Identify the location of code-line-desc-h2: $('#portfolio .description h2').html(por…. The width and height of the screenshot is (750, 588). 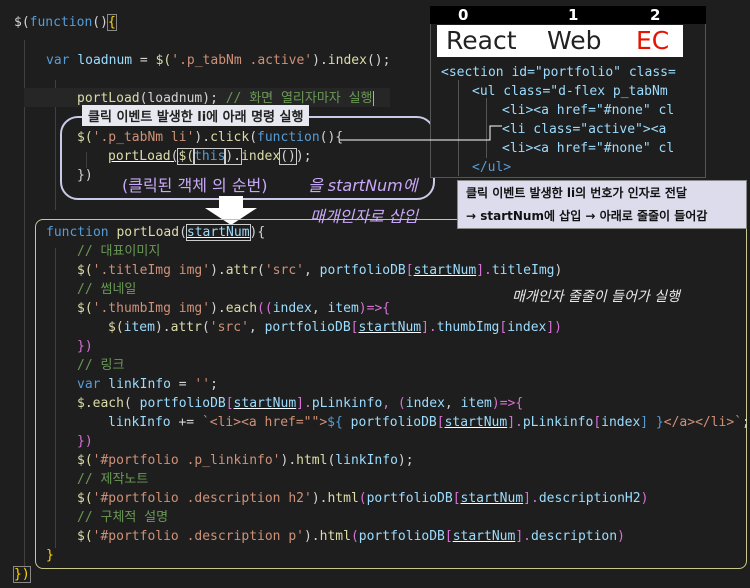
(362, 498).